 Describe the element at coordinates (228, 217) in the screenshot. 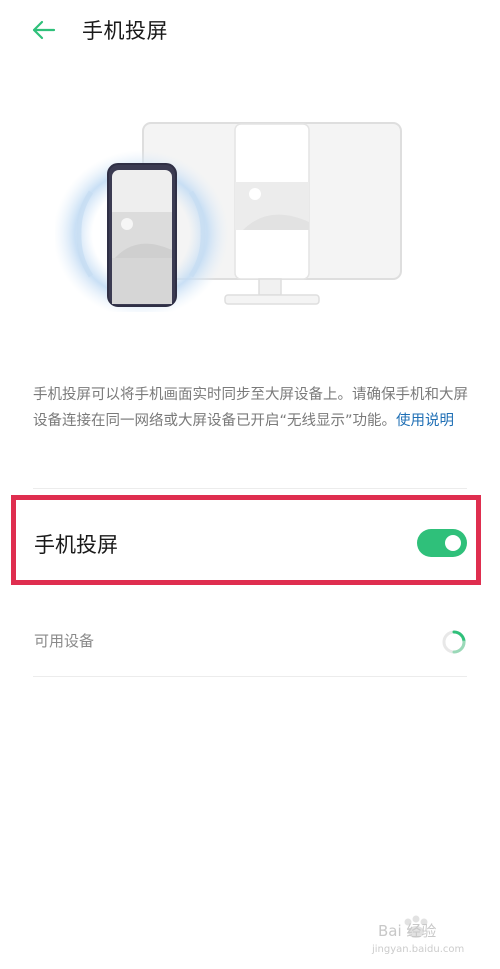

I see `screen-cast-illustration` at that location.